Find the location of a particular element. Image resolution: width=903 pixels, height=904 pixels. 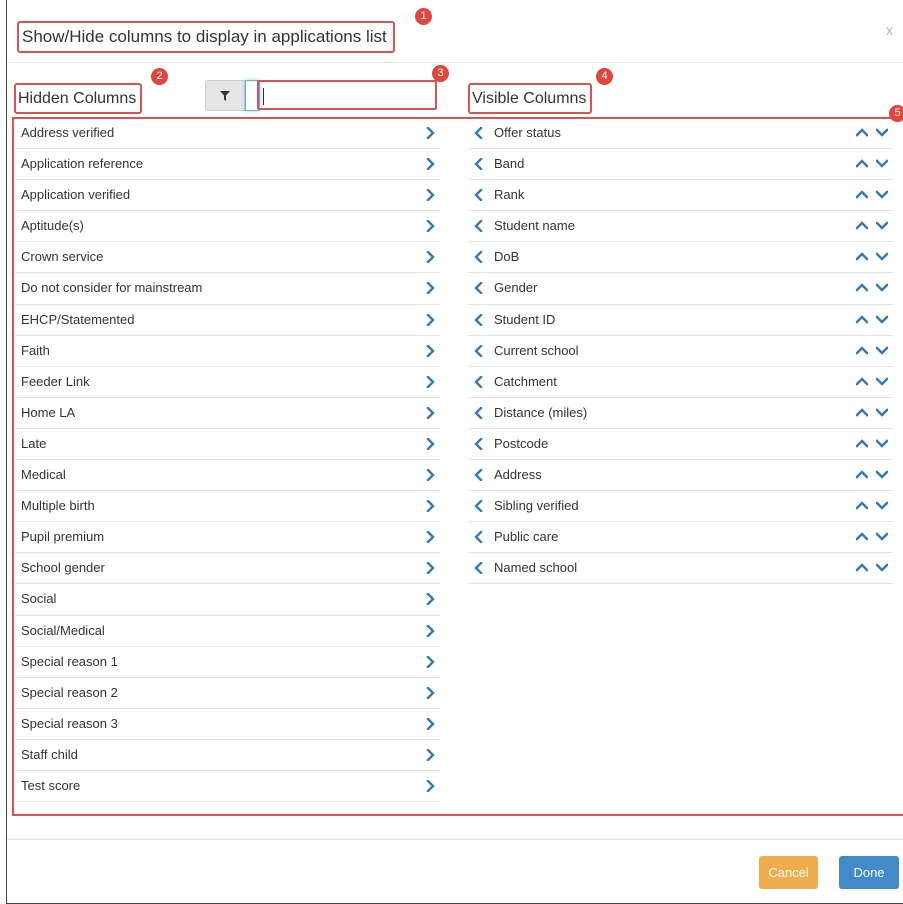

hidden-column-row: Do not consider for mainstream is located at coordinates (227, 289).